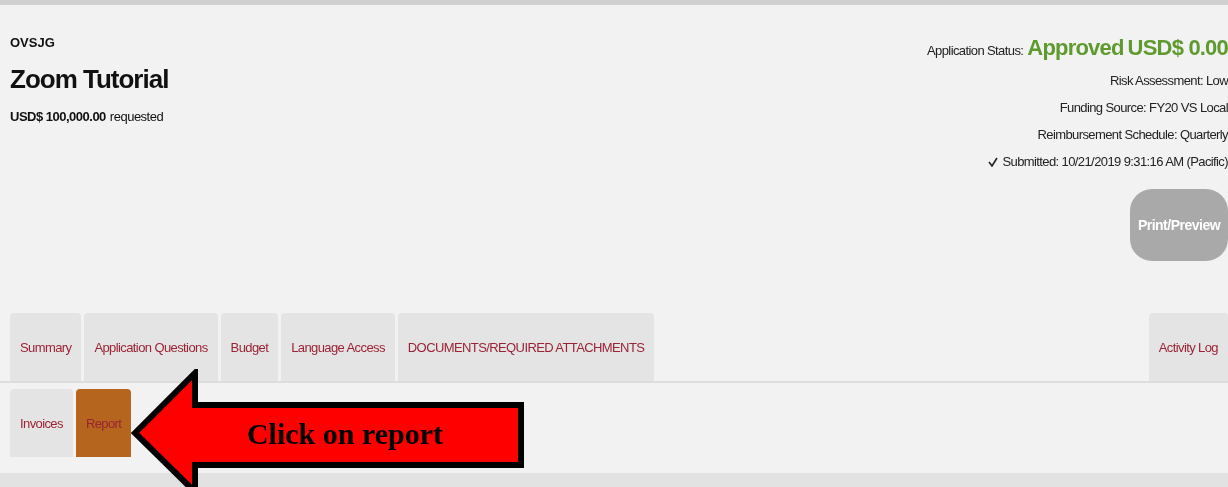  I want to click on tab: Language Access, so click(338, 347).